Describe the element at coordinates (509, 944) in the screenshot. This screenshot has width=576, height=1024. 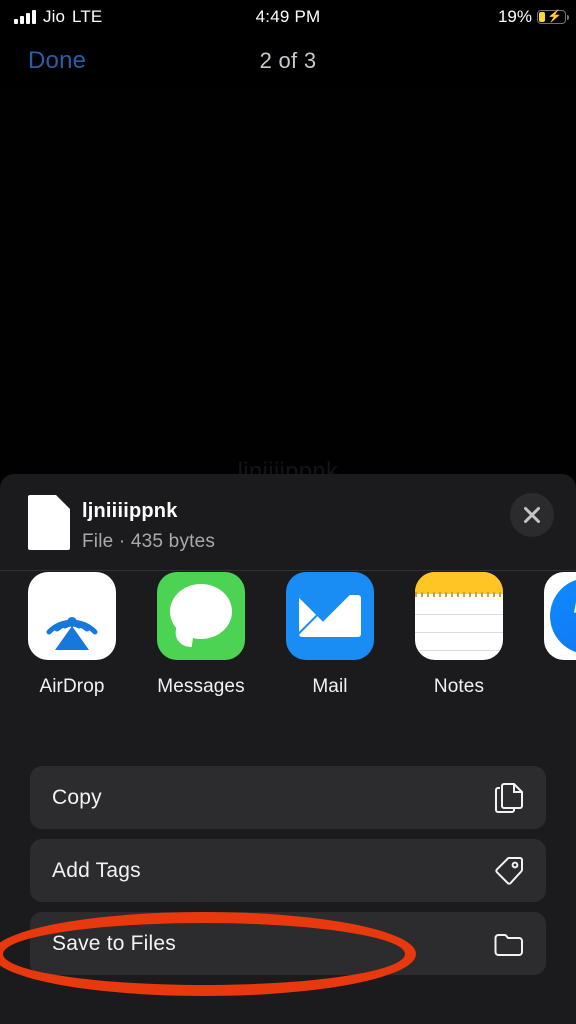
I see `folder-icon` at that location.